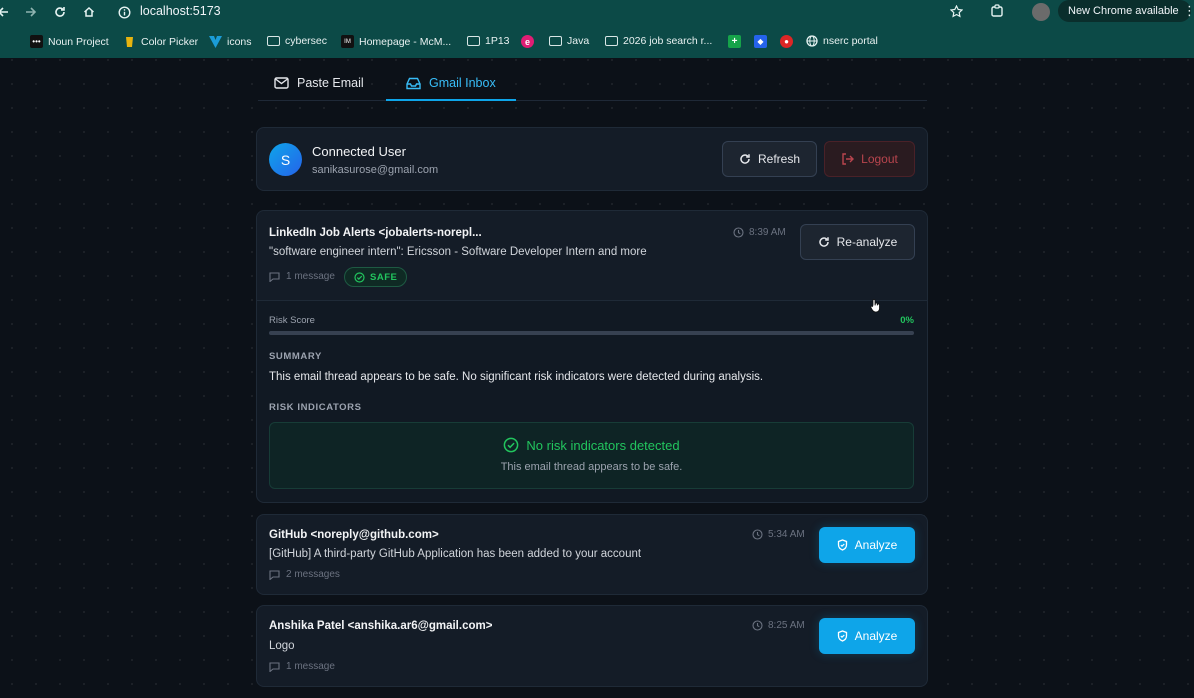 Image resolution: width=1194 pixels, height=698 pixels. Describe the element at coordinates (170, 41) in the screenshot. I see `bookmark-label: Color Picker` at that location.